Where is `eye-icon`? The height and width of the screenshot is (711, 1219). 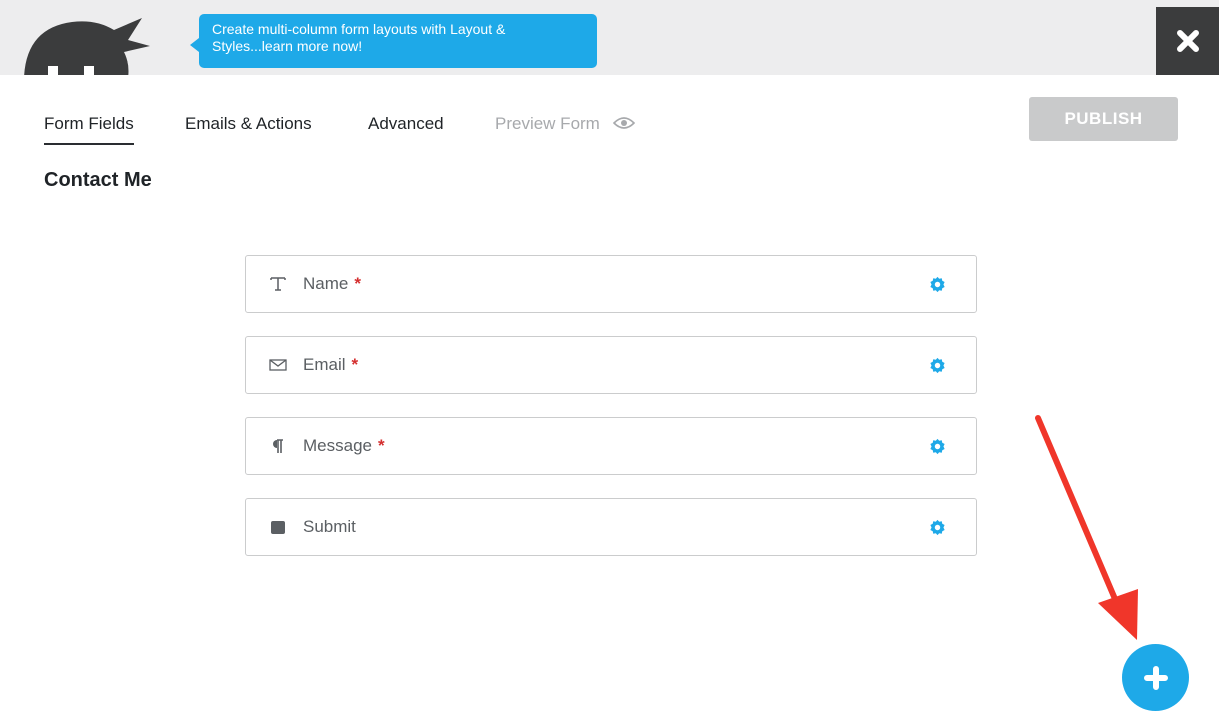
eye-icon is located at coordinates (623, 123).